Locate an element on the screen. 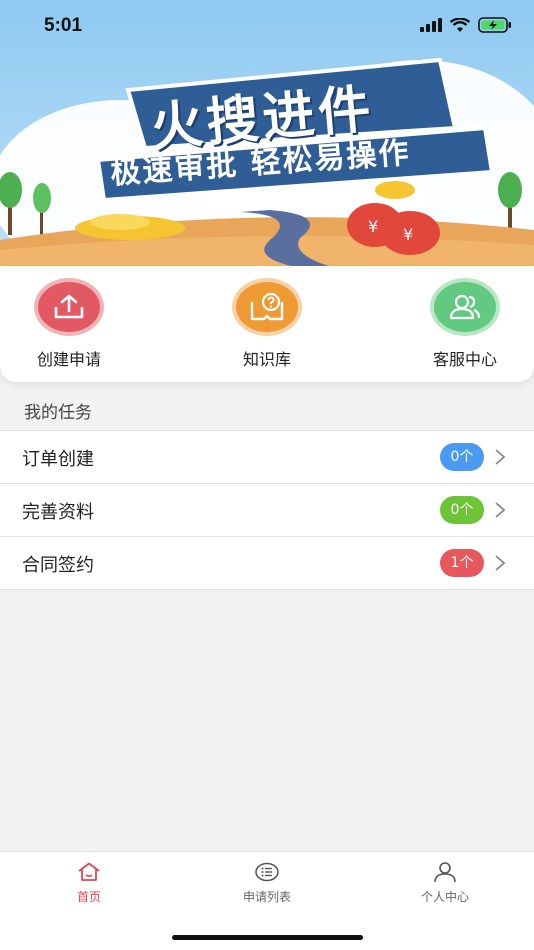 Image resolution: width=534 pixels, height=950 pixels. create-application-button: 创建申请 is located at coordinates (69, 324).